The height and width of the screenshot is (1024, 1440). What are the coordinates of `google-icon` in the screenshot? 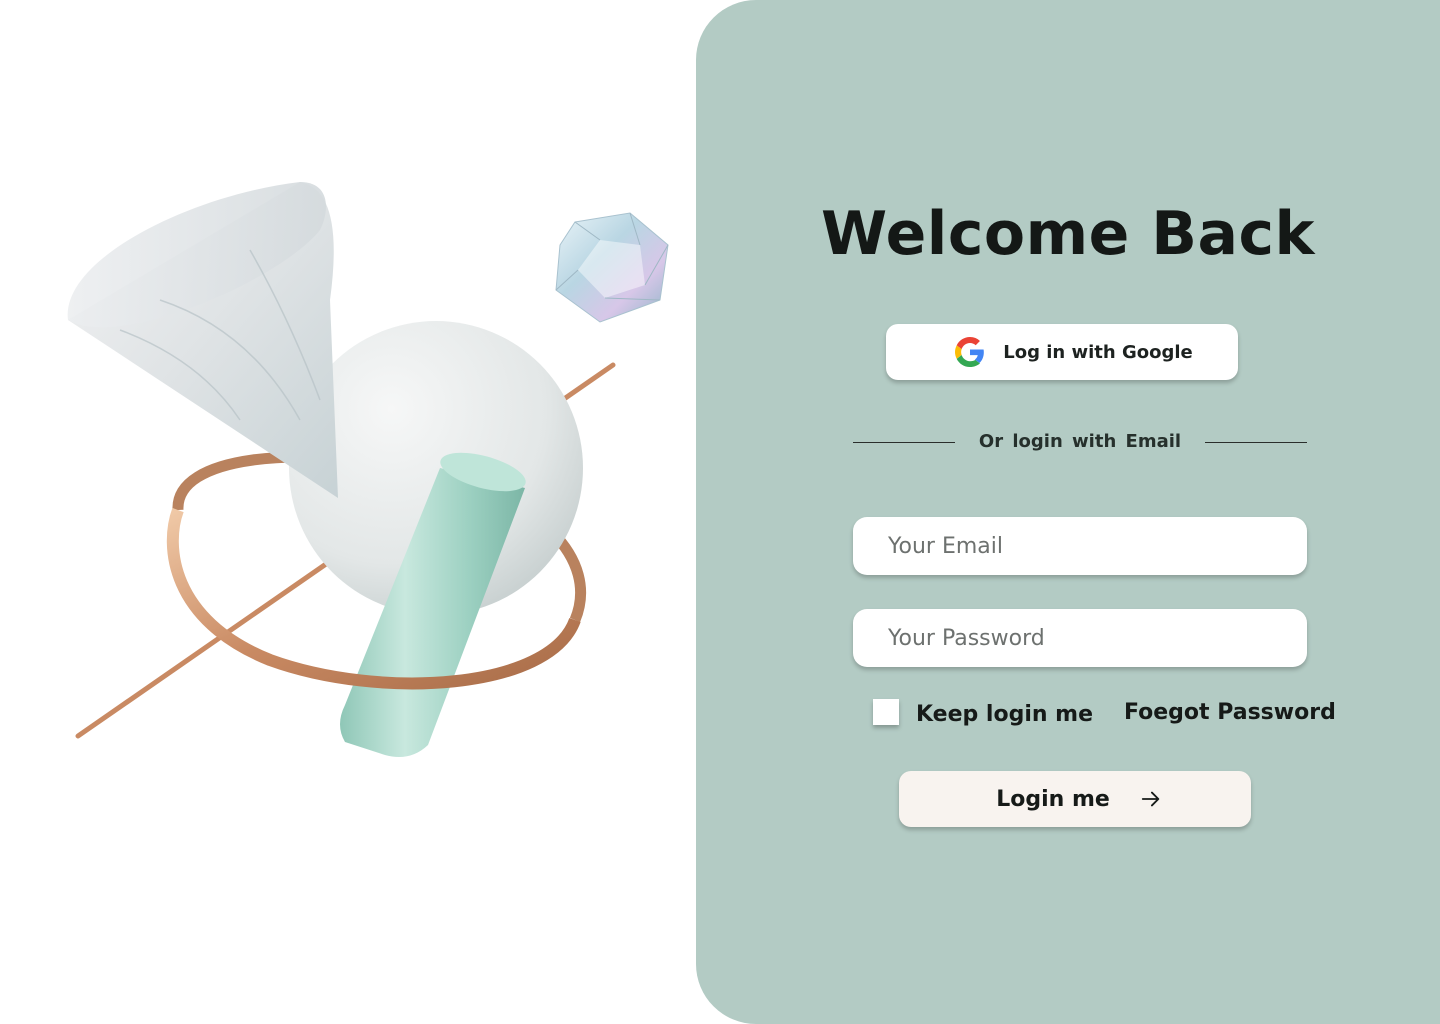 It's located at (970, 352).